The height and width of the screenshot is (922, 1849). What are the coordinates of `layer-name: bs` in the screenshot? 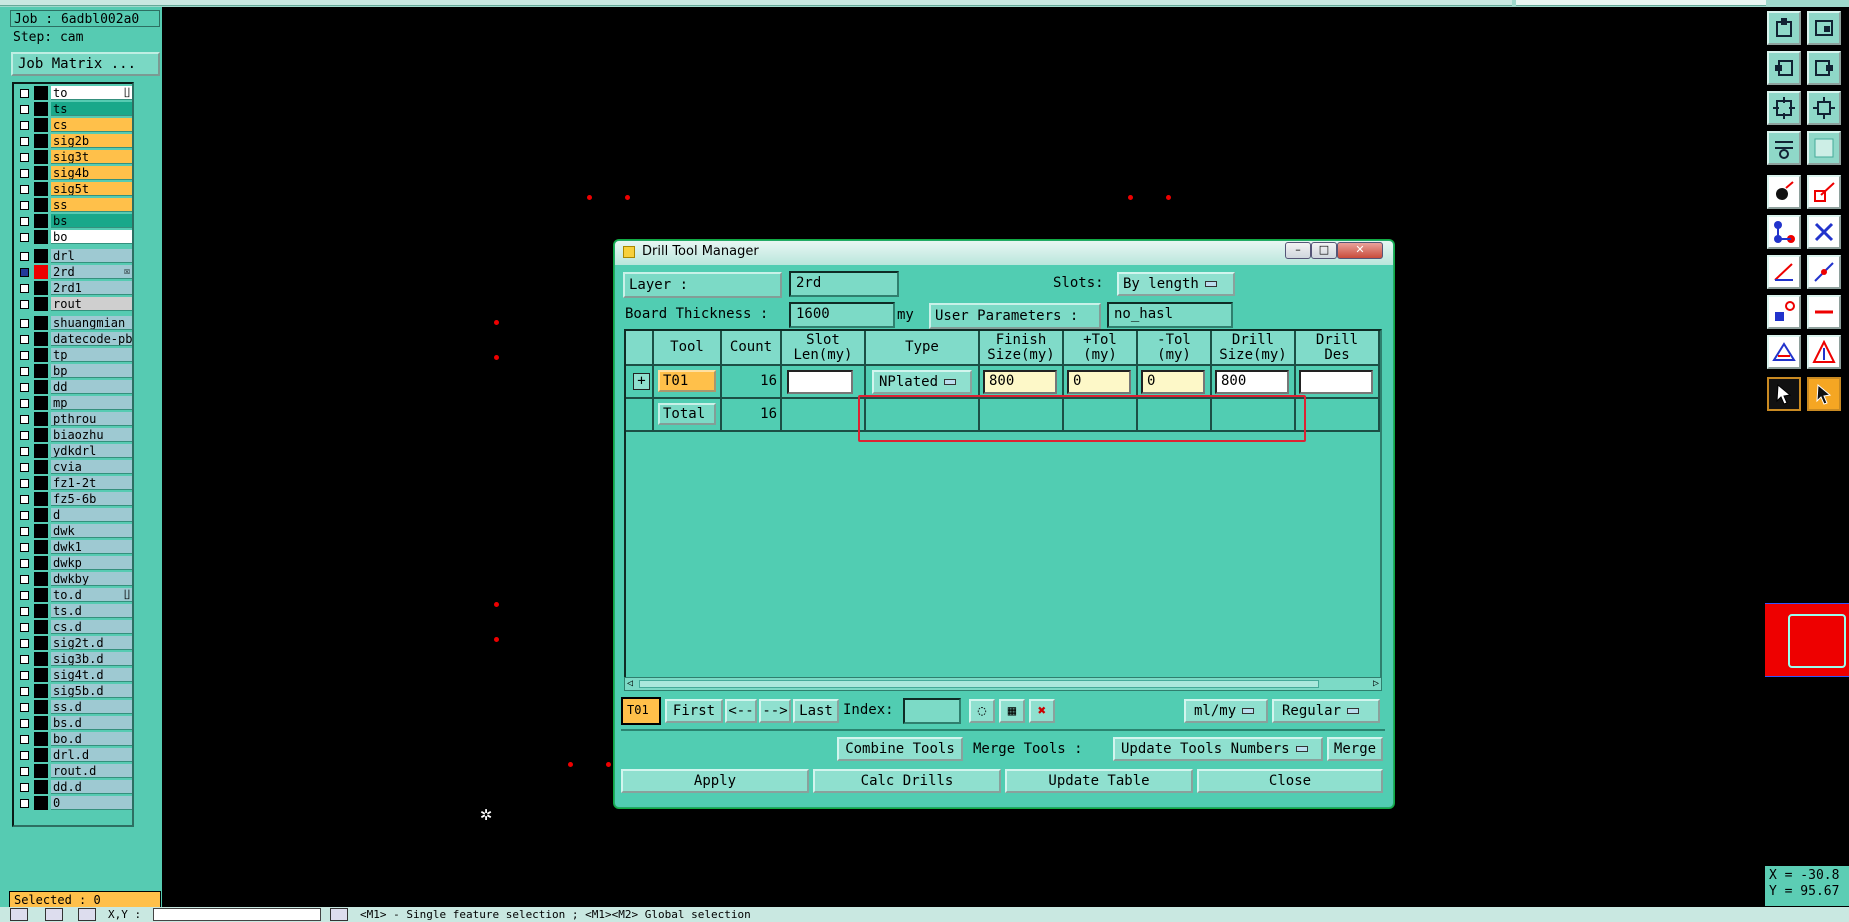 It's located at (91, 221).